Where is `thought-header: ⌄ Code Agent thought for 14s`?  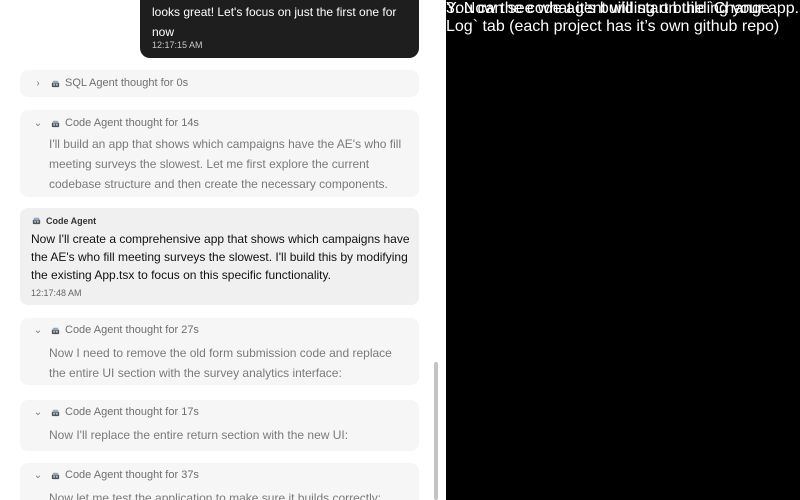
thought-header: ⌄ Code Agent thought for 14s is located at coordinates (115, 123).